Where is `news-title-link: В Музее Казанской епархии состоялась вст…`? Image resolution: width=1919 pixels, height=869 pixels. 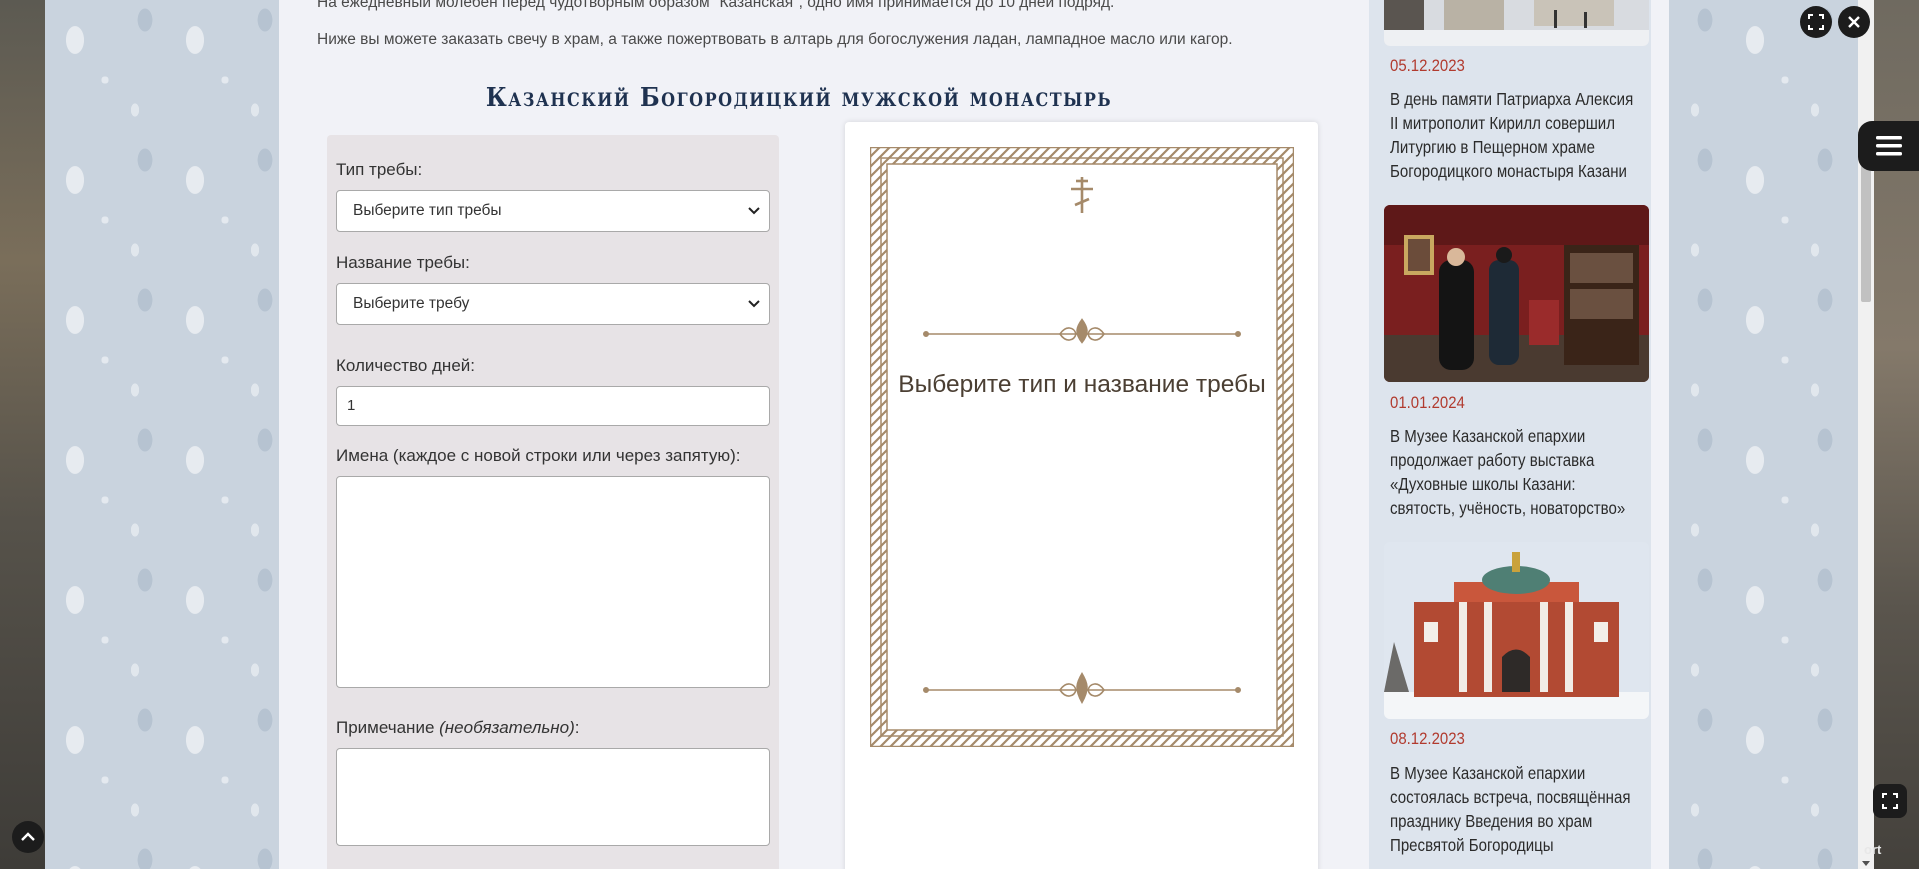 news-title-link: В Музее Казанской епархии состоялась вст… is located at coordinates (1514, 809).